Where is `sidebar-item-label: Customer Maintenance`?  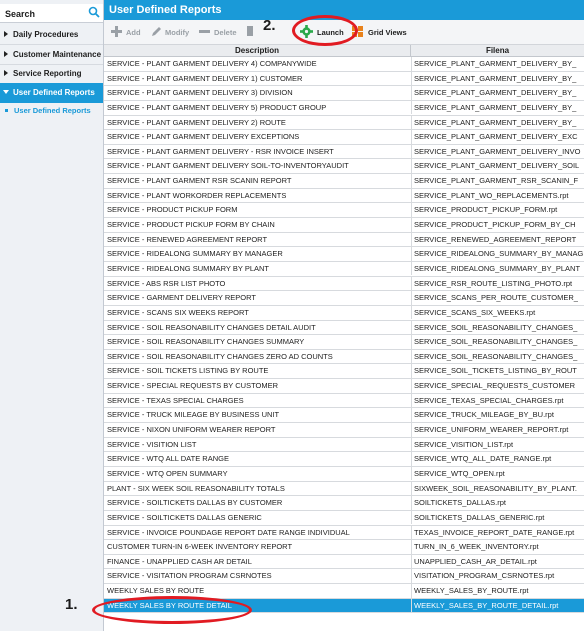
sidebar-item-label: Customer Maintenance is located at coordinates (57, 54).